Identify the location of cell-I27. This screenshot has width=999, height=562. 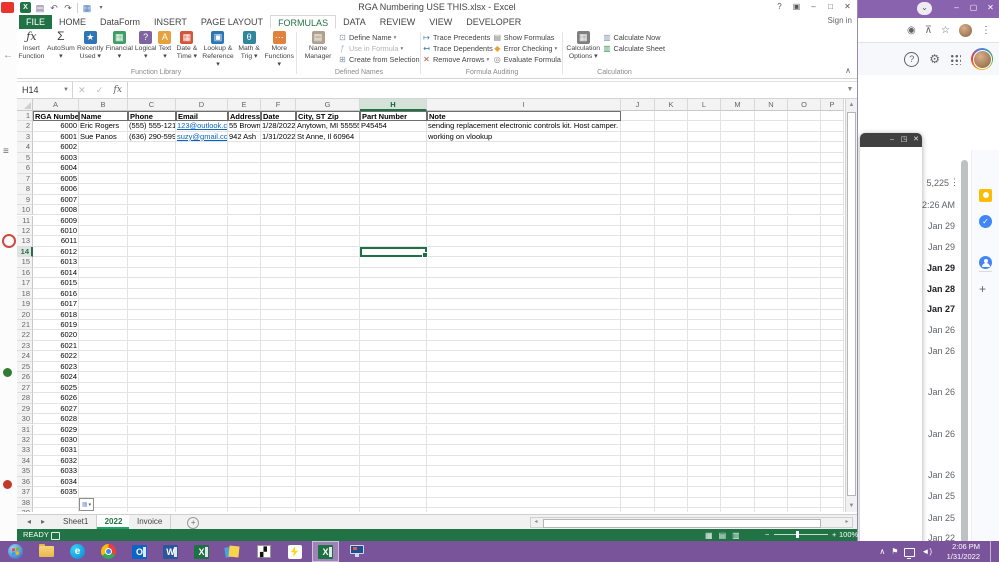
(524, 388).